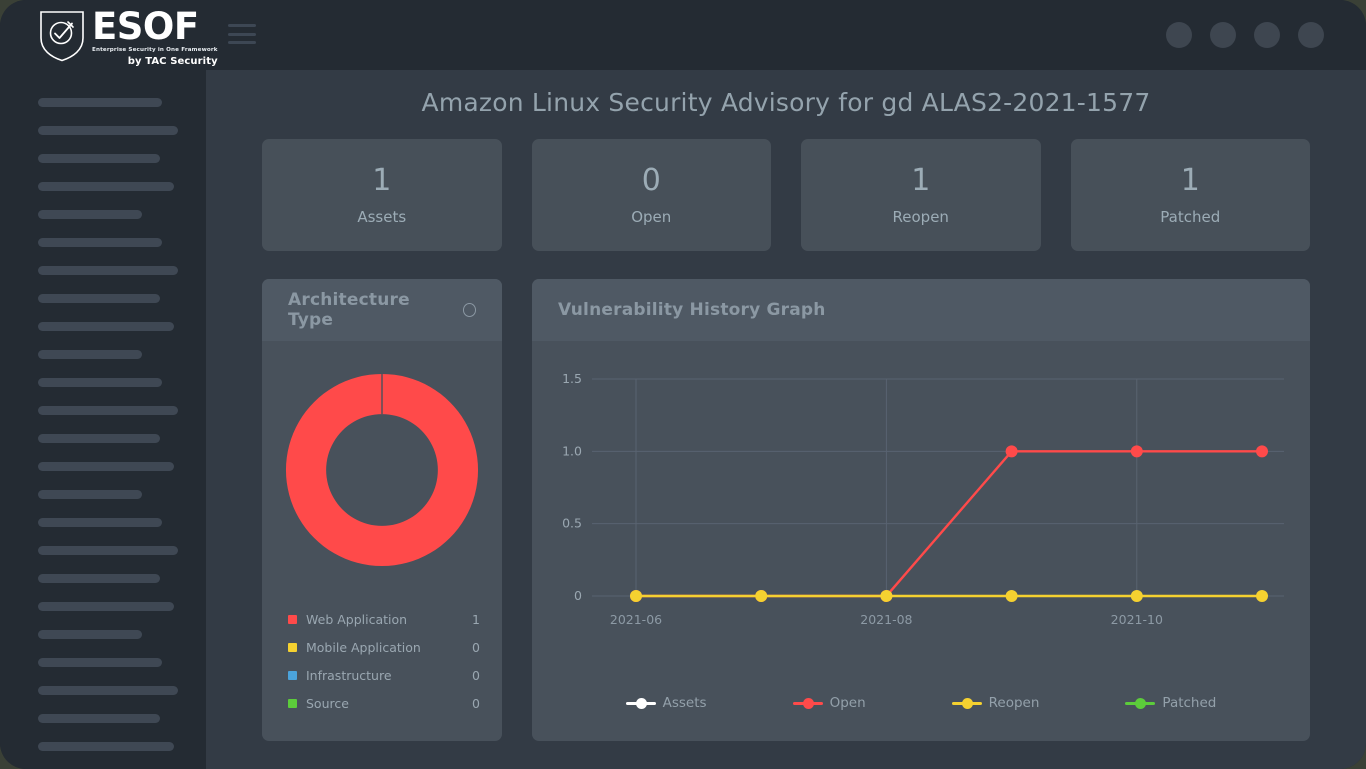  Describe the element at coordinates (847, 703) in the screenshot. I see `legend-label: Open` at that location.